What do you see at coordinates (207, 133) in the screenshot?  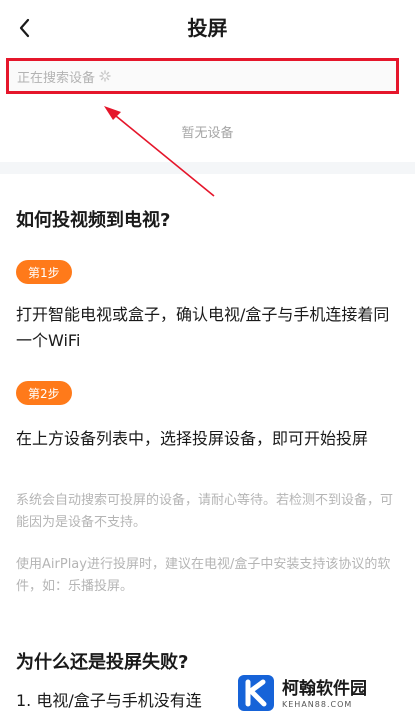 I see `no-device-text: 暂无设备` at bounding box center [207, 133].